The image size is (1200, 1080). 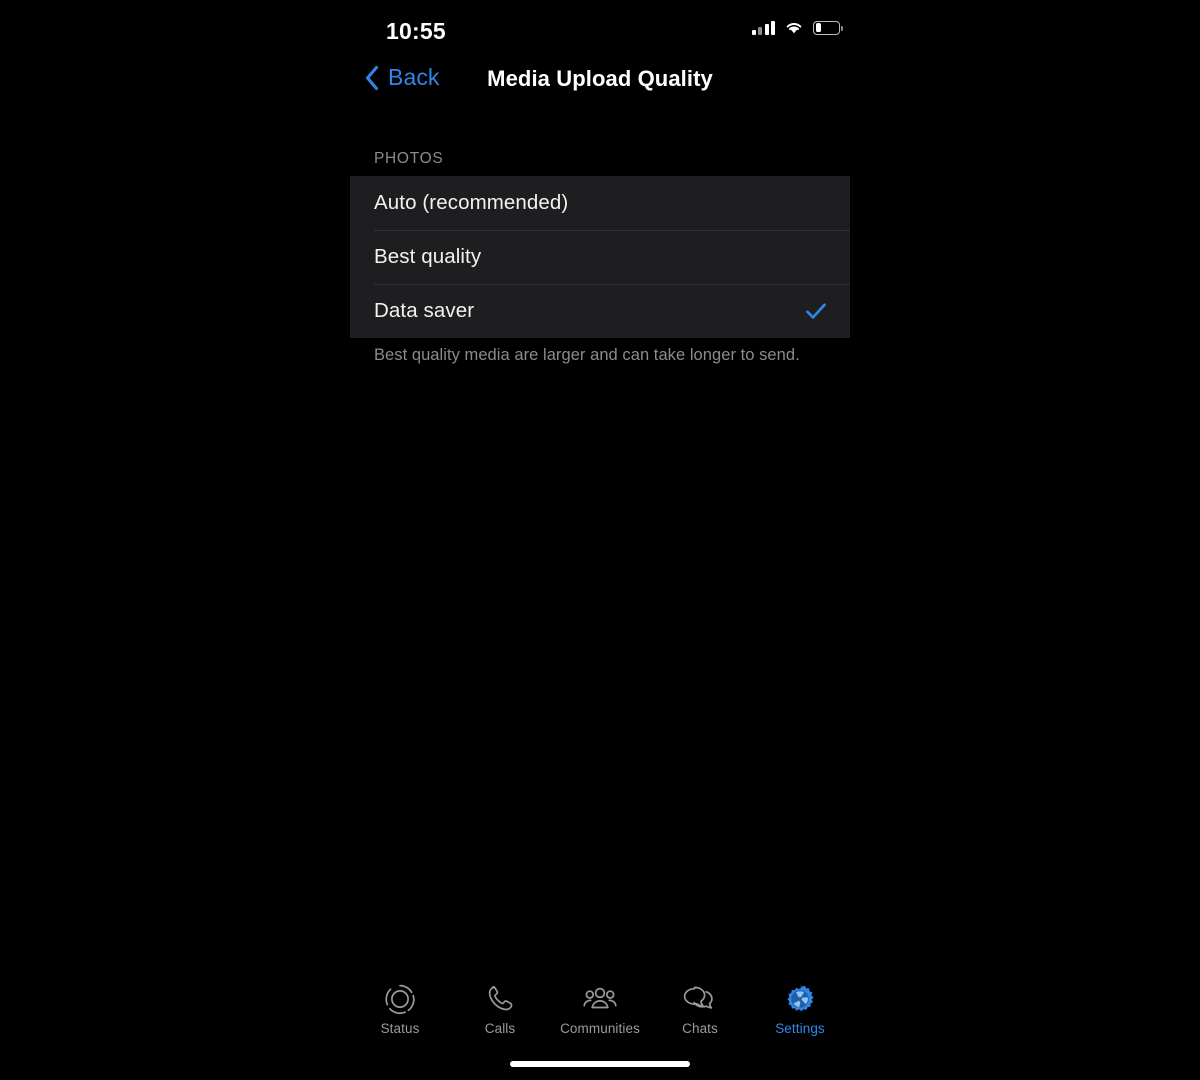 I want to click on list-item-label: Data saver, so click(x=424, y=310).